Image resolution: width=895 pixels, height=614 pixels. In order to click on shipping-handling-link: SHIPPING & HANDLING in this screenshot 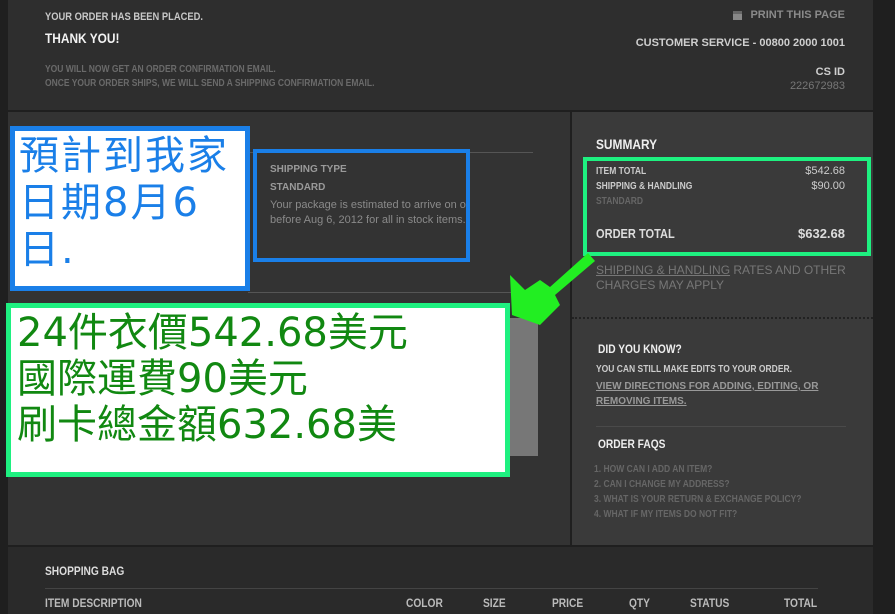, I will do `click(663, 270)`.